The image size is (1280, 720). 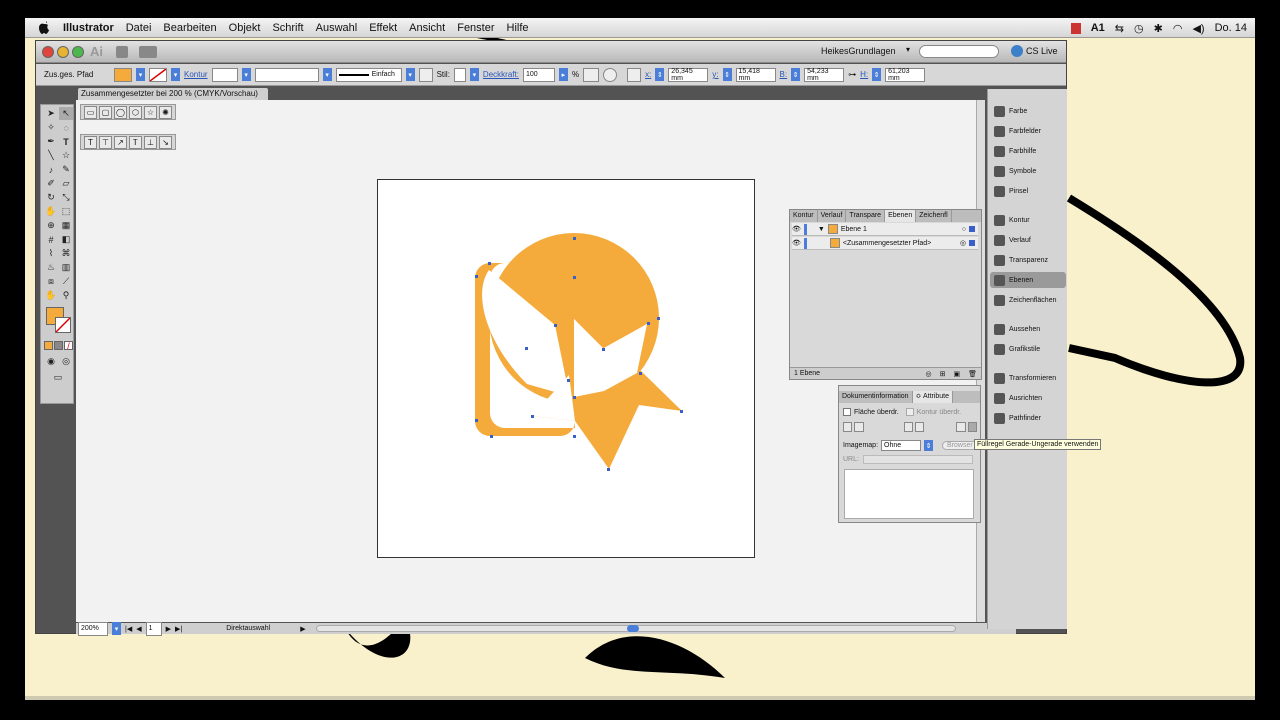 What do you see at coordinates (105, 142) in the screenshot?
I see `area-type-icon: ⊤` at bounding box center [105, 142].